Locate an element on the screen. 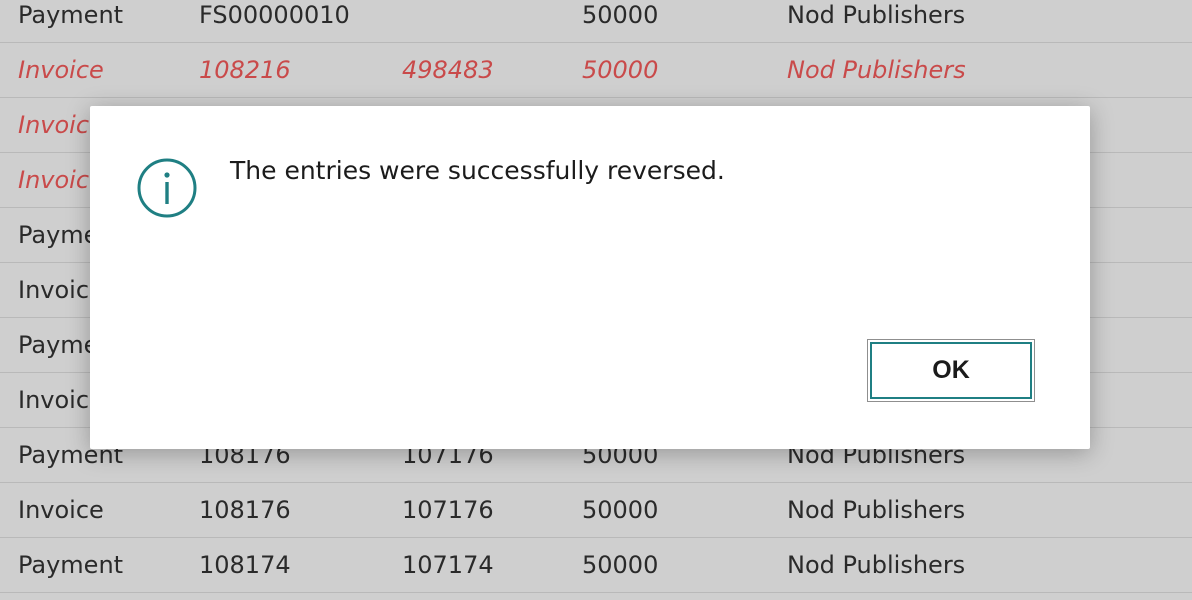 The height and width of the screenshot is (600, 1192). ok-button: OK is located at coordinates (951, 370).